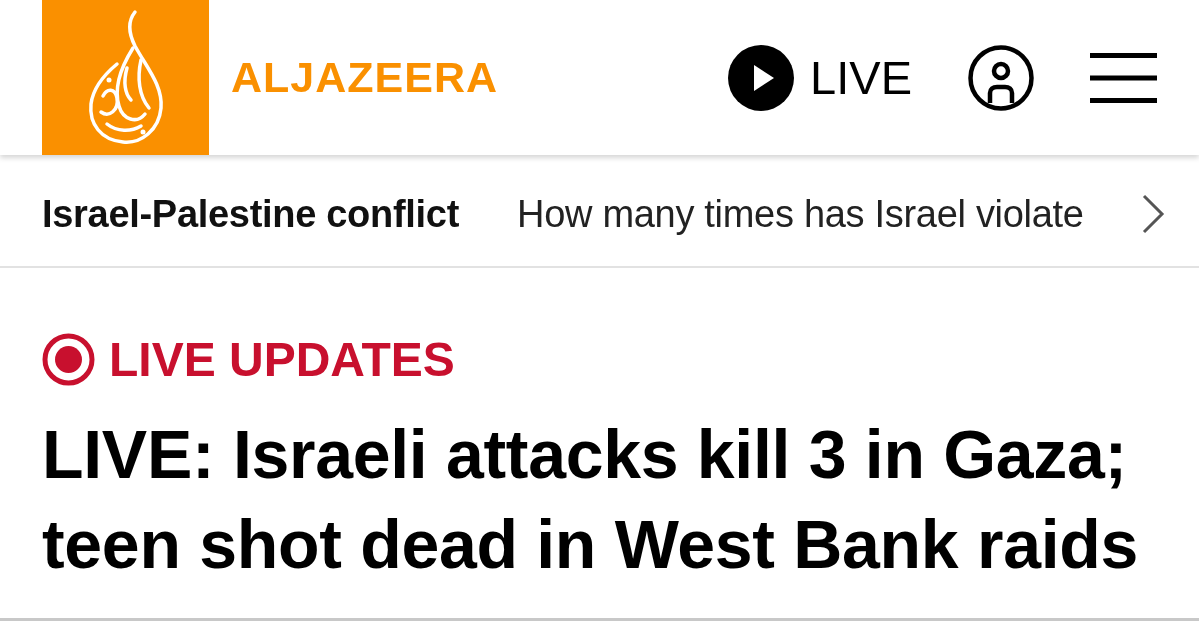 The image size is (1199, 621). What do you see at coordinates (365, 77) in the screenshot?
I see `brand-name: ALJAZEERA` at bounding box center [365, 77].